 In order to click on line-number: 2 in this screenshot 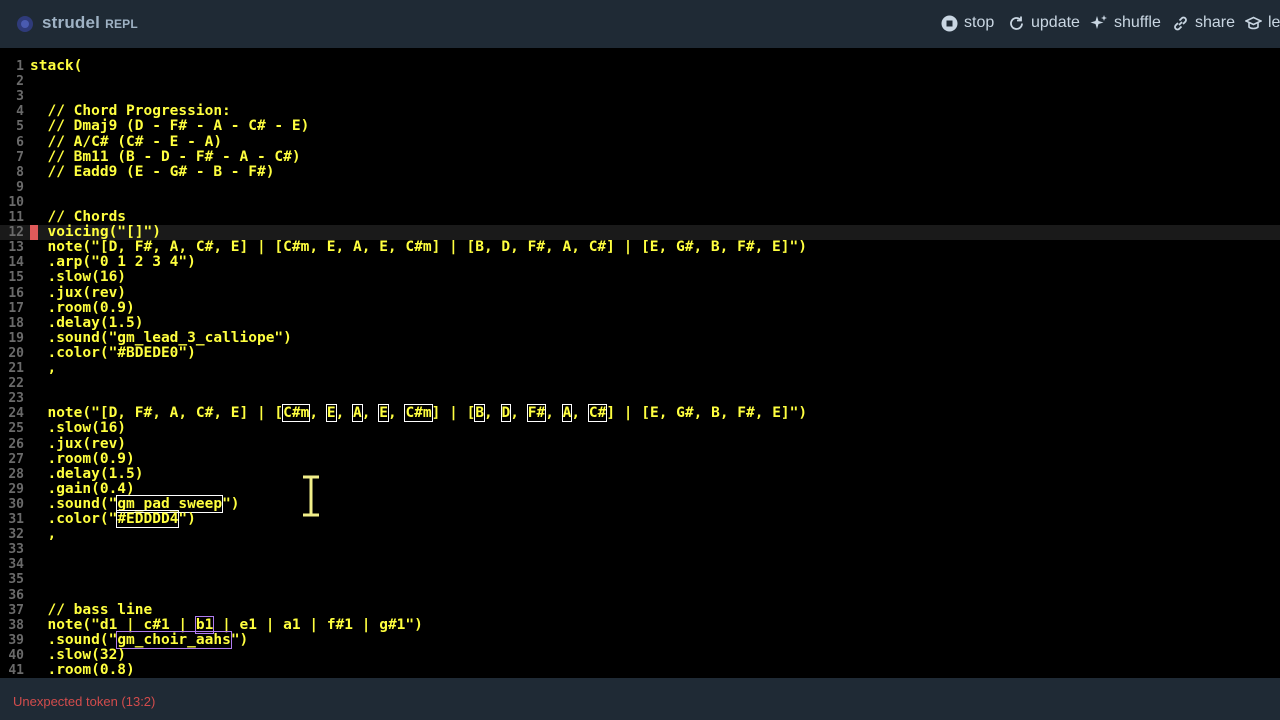, I will do `click(20, 82)`.